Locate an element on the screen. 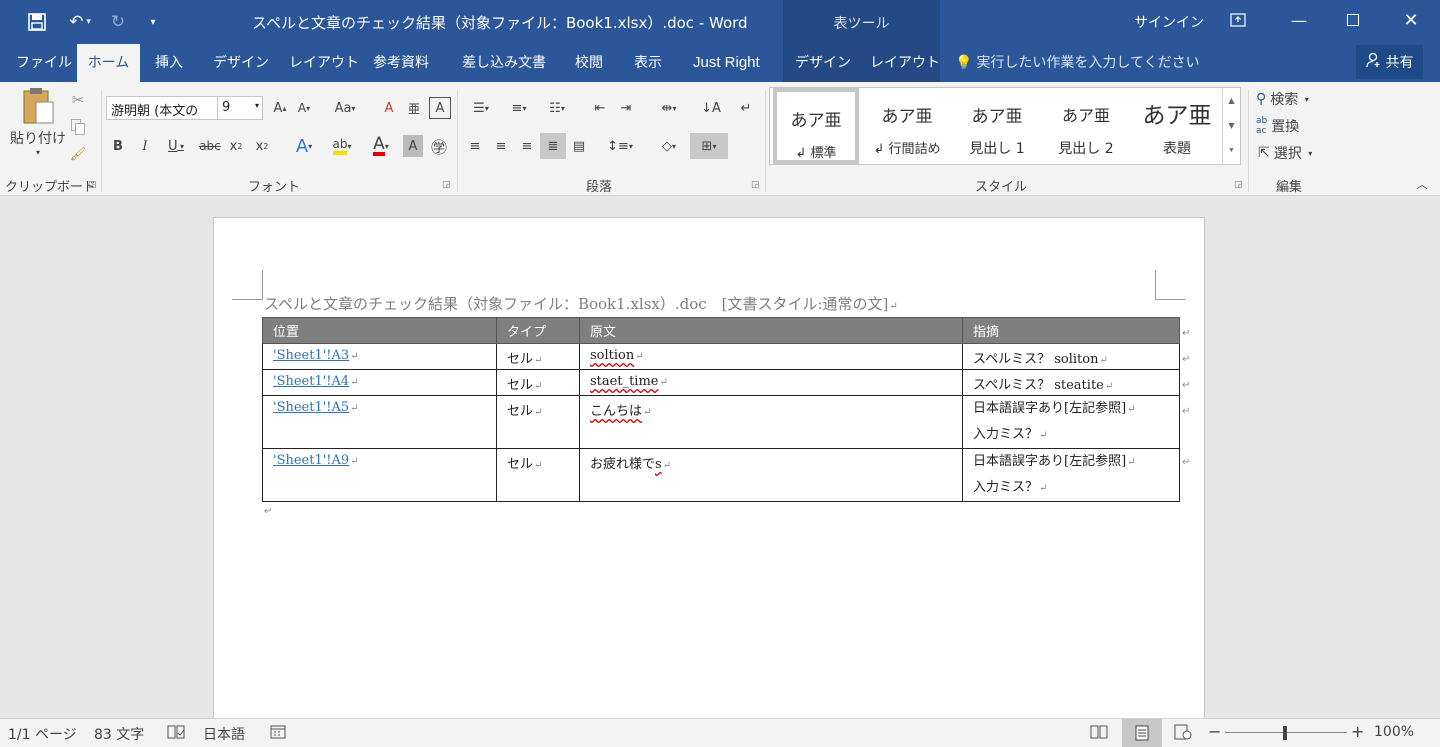 The image size is (1440, 747). bullets-icon: ☰ ▾ is located at coordinates (481, 108).